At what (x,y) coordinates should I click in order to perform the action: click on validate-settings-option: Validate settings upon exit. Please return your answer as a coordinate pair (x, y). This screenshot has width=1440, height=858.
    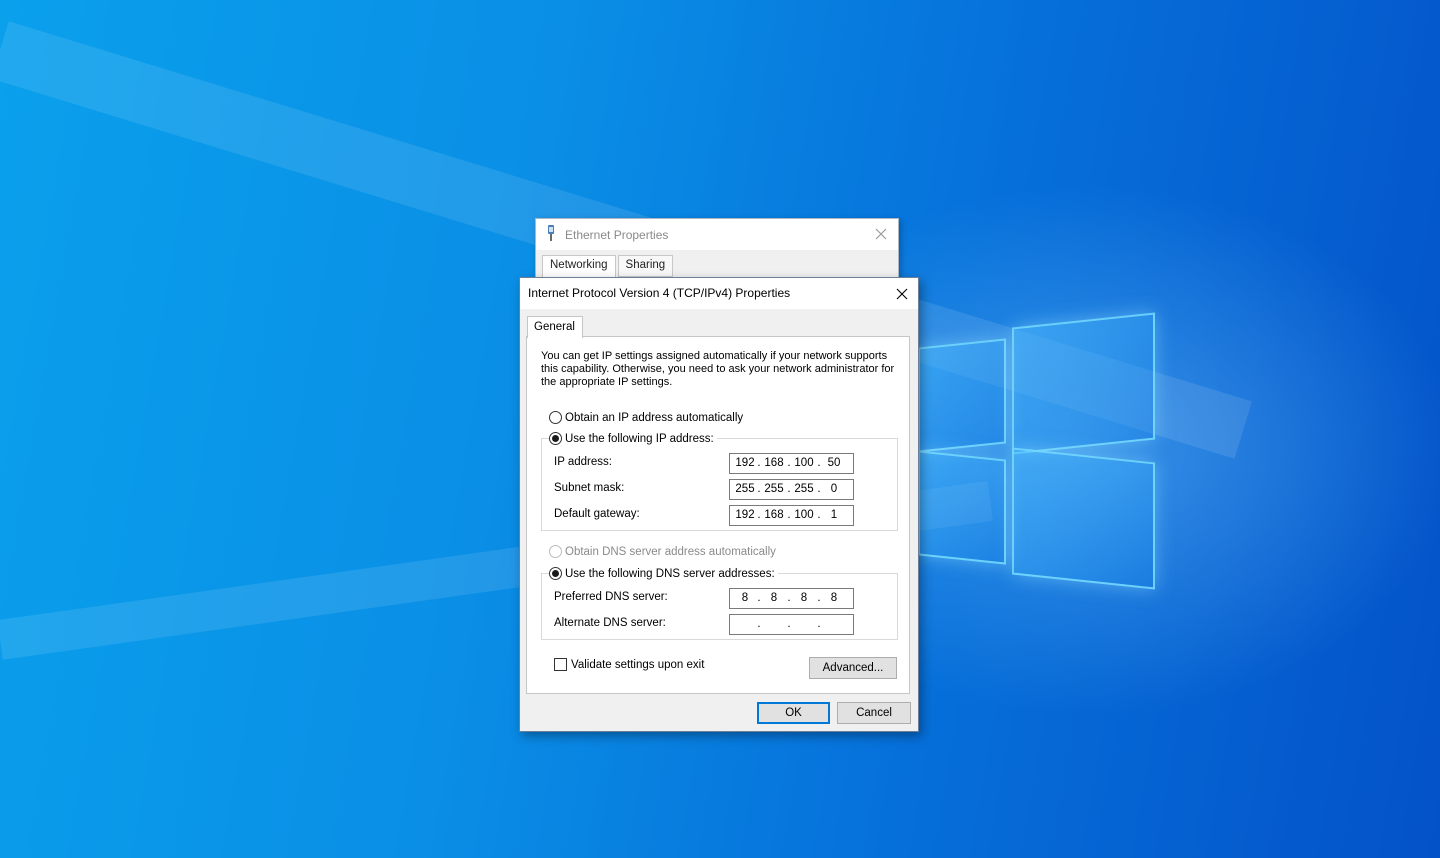
    Looking at the image, I should click on (631, 664).